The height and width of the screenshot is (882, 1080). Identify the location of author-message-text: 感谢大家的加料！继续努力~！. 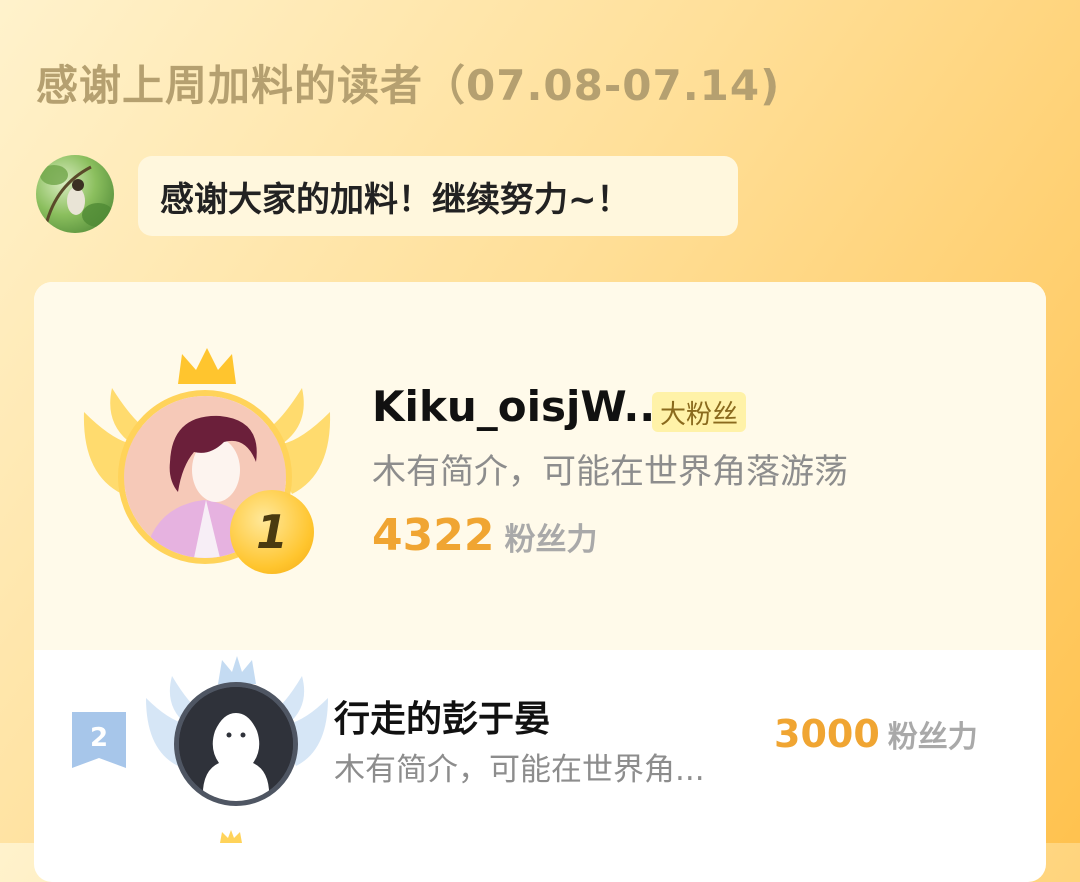
(395, 199).